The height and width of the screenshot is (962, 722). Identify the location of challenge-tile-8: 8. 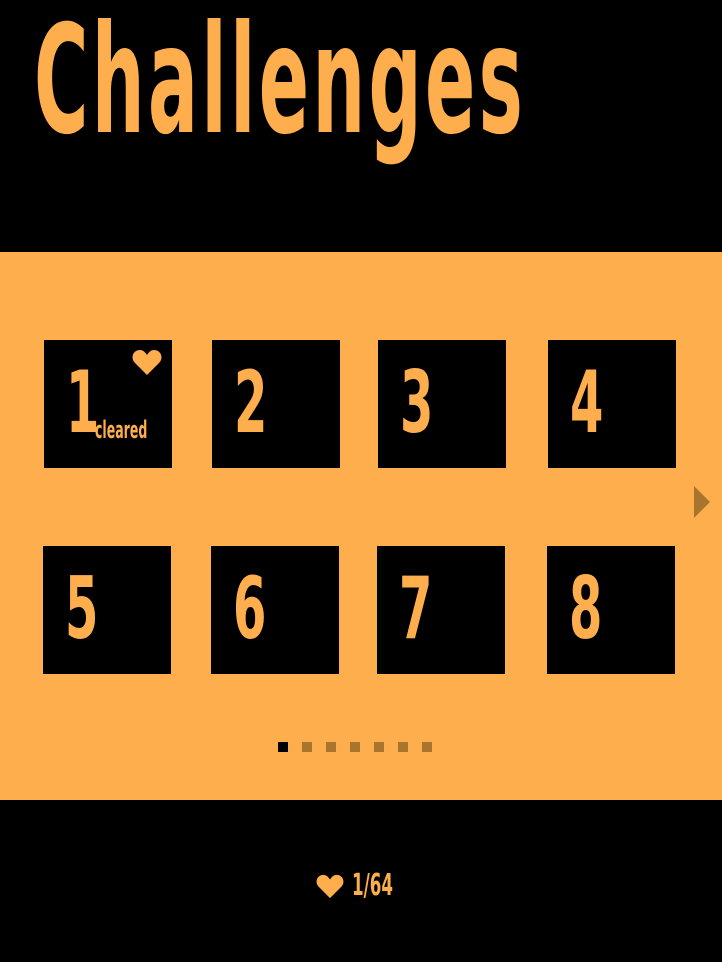
(611, 610).